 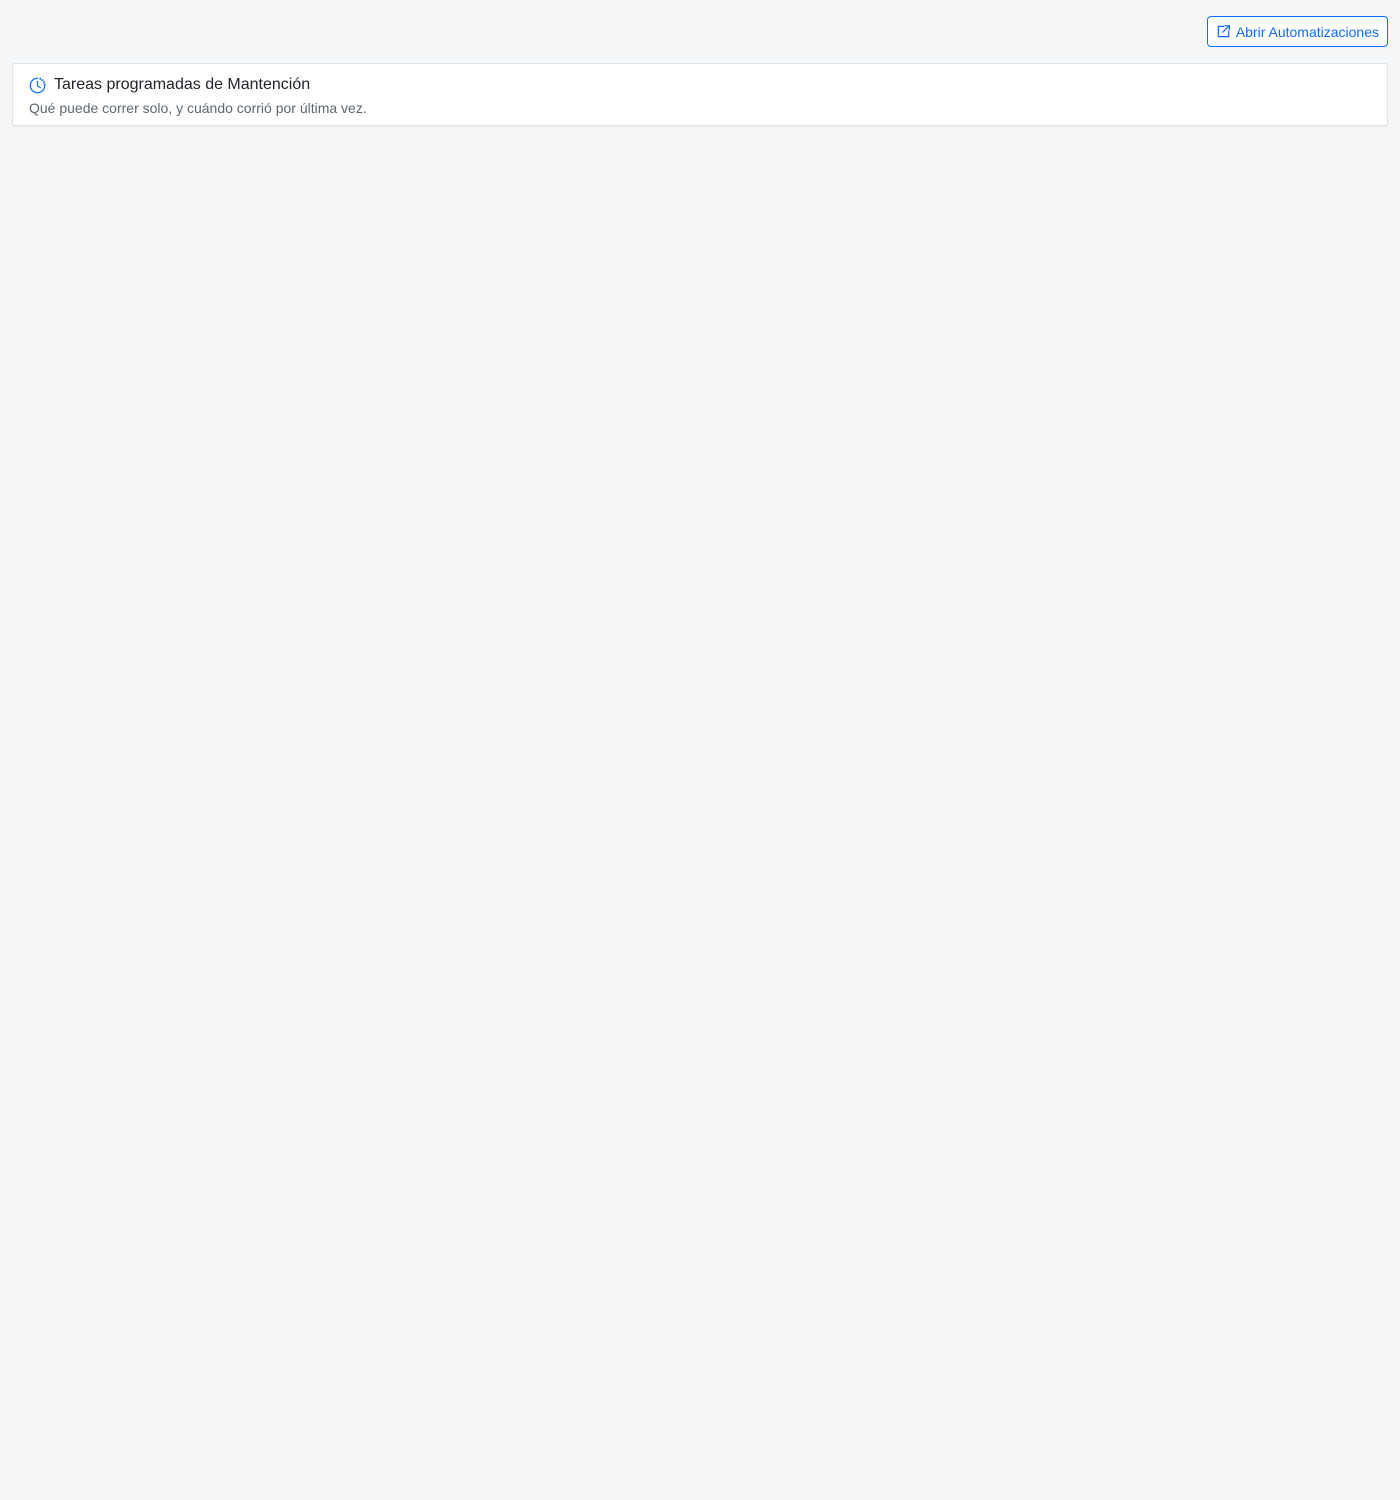 I want to click on card-title: Tareas programadas de Mantención, so click(x=182, y=84).